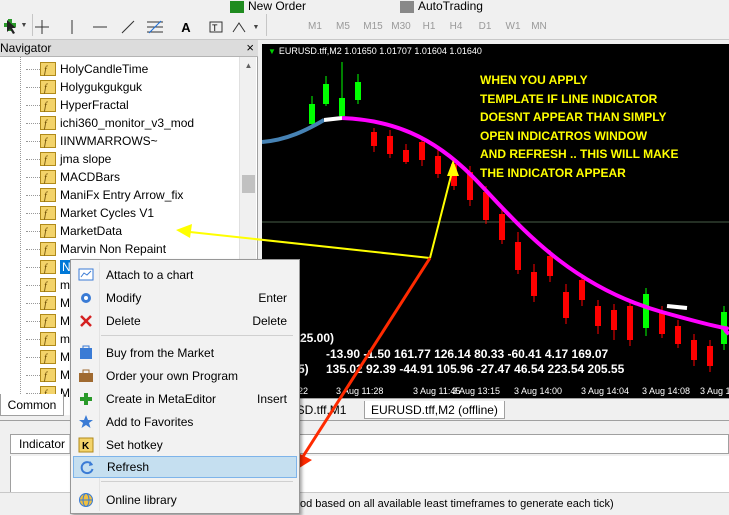 Image resolution: width=729 pixels, height=515 pixels. Describe the element at coordinates (42, 27) in the screenshot. I see `crosshair-icon` at that location.